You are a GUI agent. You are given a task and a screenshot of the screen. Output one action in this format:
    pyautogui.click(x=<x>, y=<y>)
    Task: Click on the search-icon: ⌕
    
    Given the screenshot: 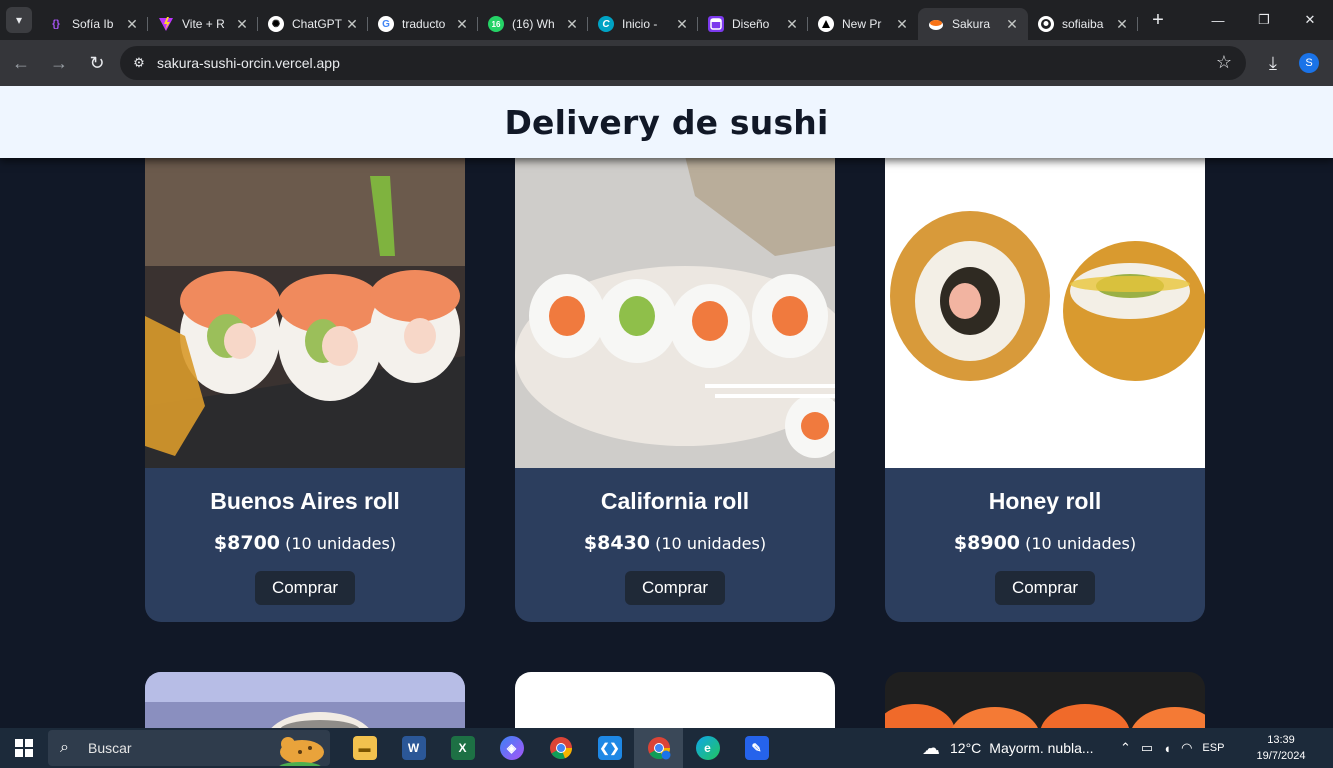 What is the action you would take?
    pyautogui.click(x=64, y=747)
    